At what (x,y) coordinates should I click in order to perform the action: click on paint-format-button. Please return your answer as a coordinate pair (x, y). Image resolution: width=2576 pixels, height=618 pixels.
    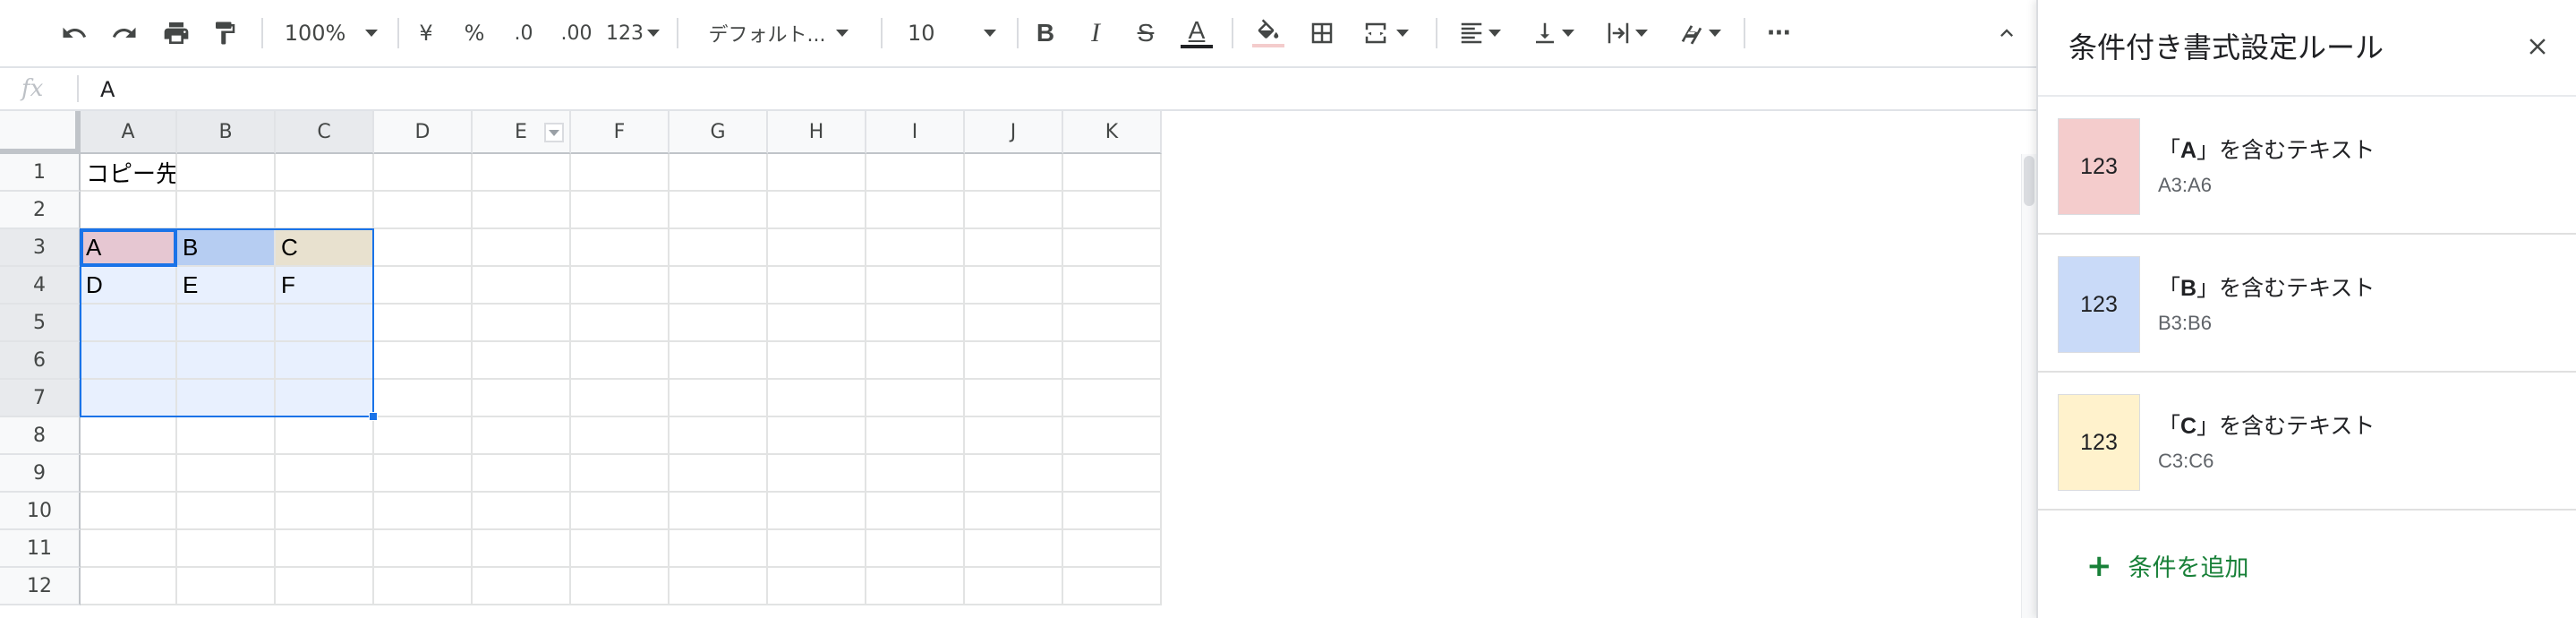
    Looking at the image, I should click on (224, 33).